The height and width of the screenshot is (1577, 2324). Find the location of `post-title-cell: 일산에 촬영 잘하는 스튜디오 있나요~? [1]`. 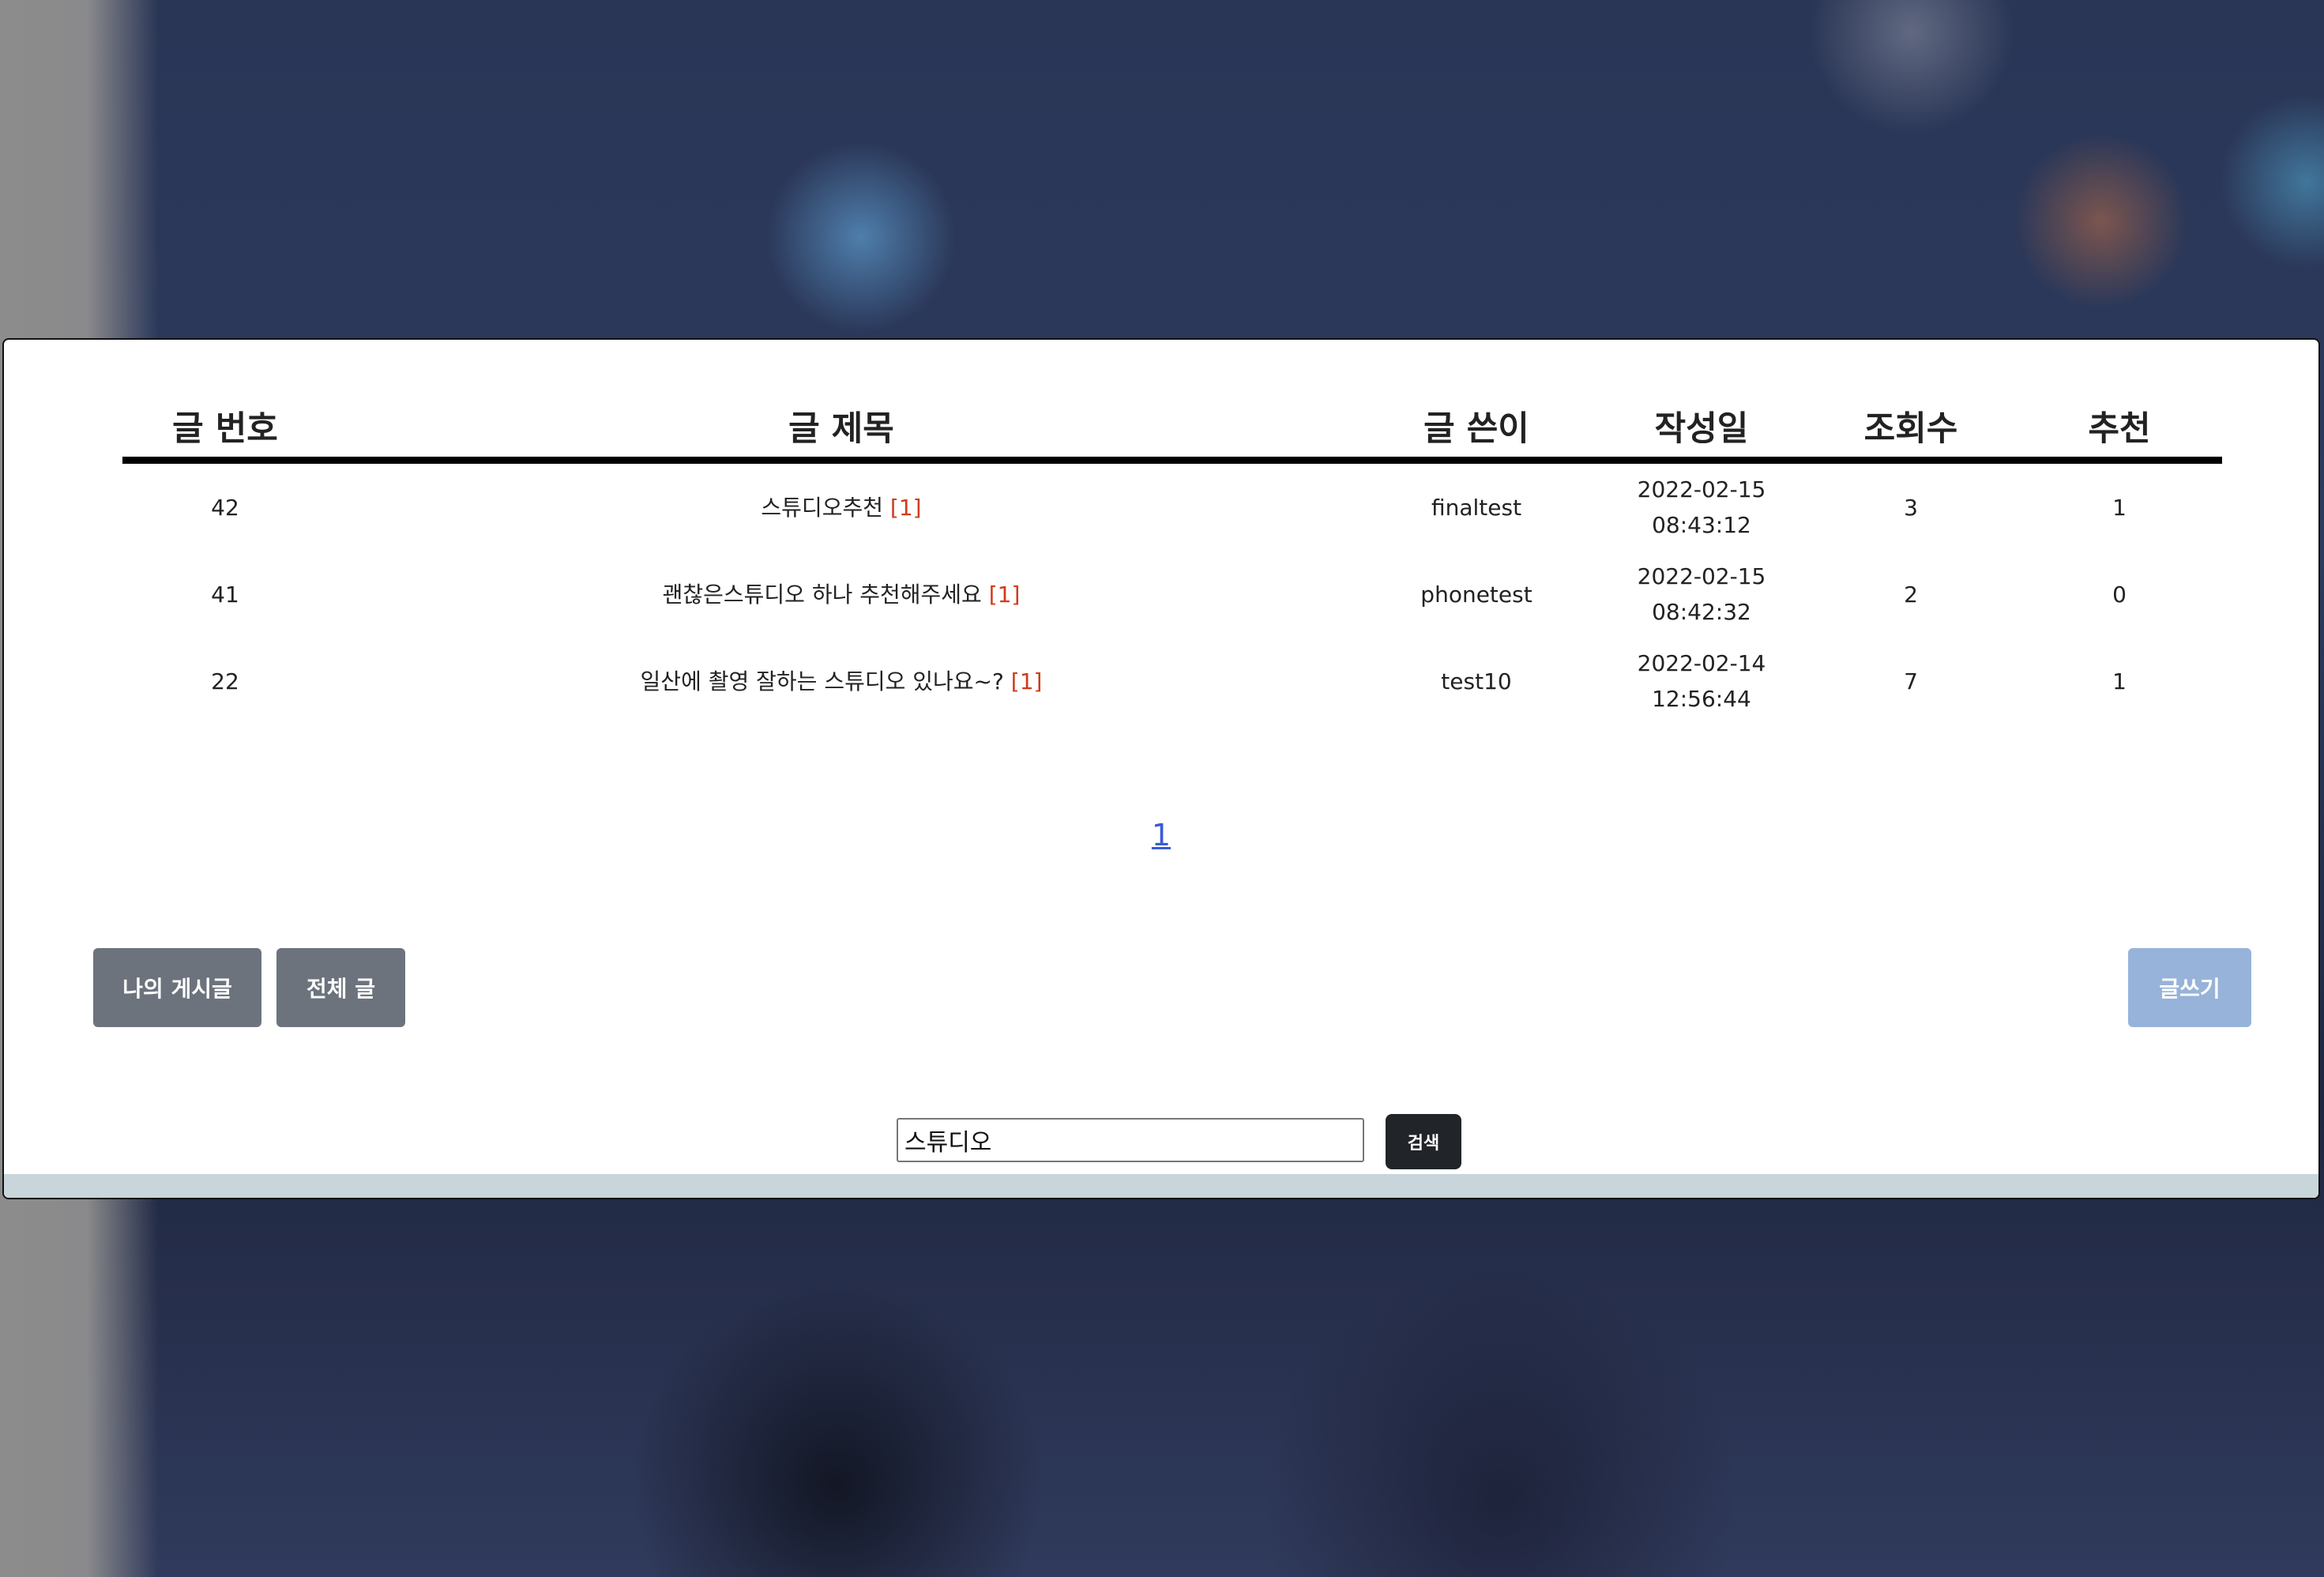

post-title-cell: 일산에 촬영 잘하는 스튜디오 있나요~? [1] is located at coordinates (841, 681).